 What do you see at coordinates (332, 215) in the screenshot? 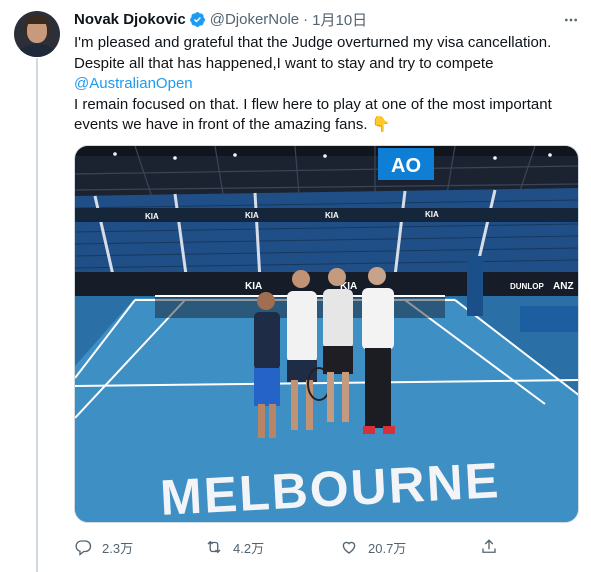
I see `sponsor-kia-3: KIA` at bounding box center [332, 215].